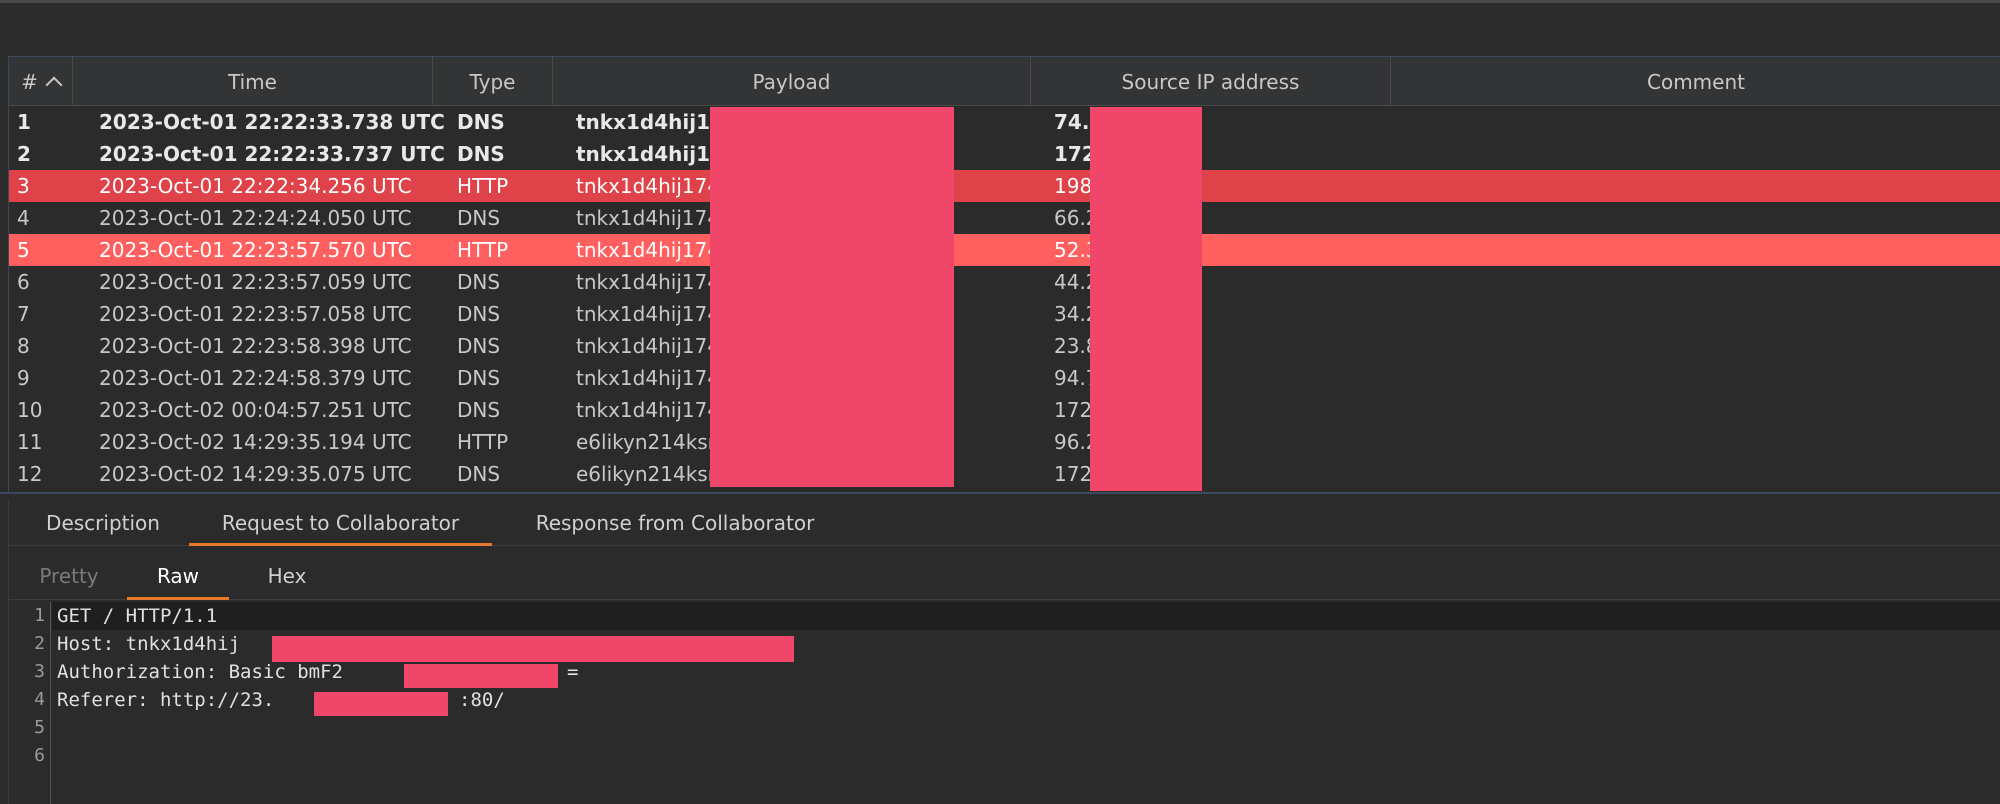 The image size is (2000, 804). I want to click on column-header-type: Type, so click(493, 81).